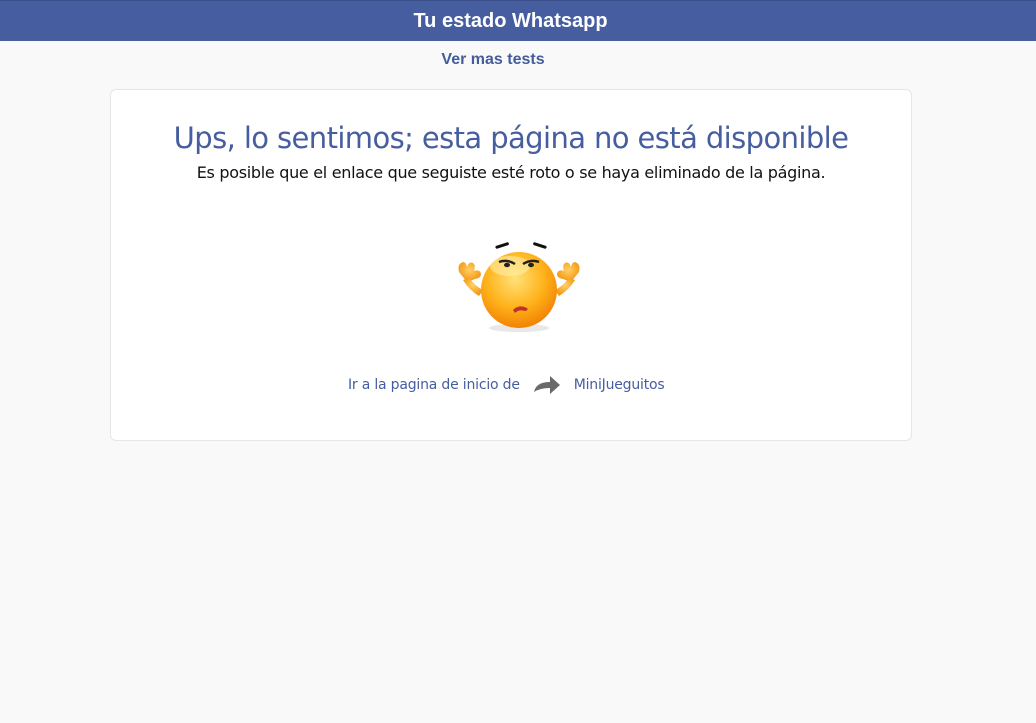 The height and width of the screenshot is (723, 1036). I want to click on top-bar: Tu estado Whatsapp, so click(518, 20).